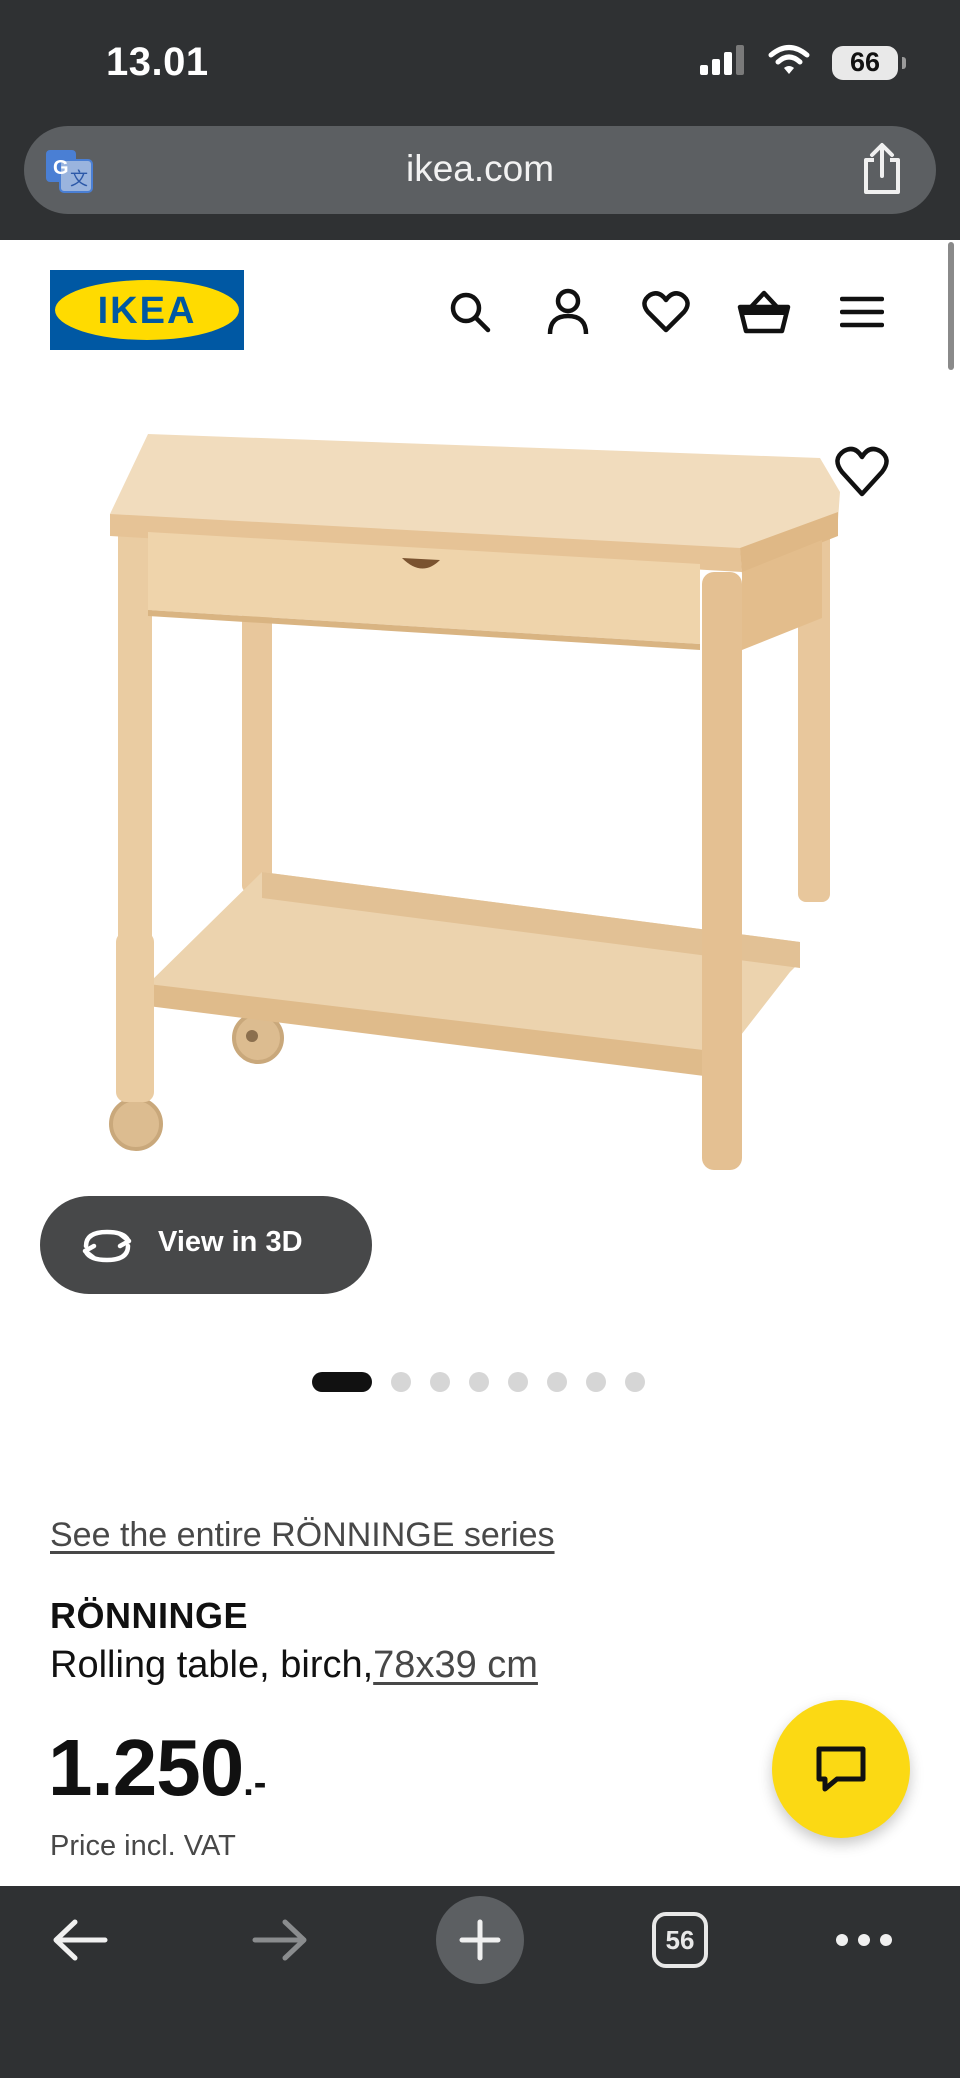 The image size is (960, 2078). What do you see at coordinates (882, 169) in the screenshot?
I see `share-icon` at bounding box center [882, 169].